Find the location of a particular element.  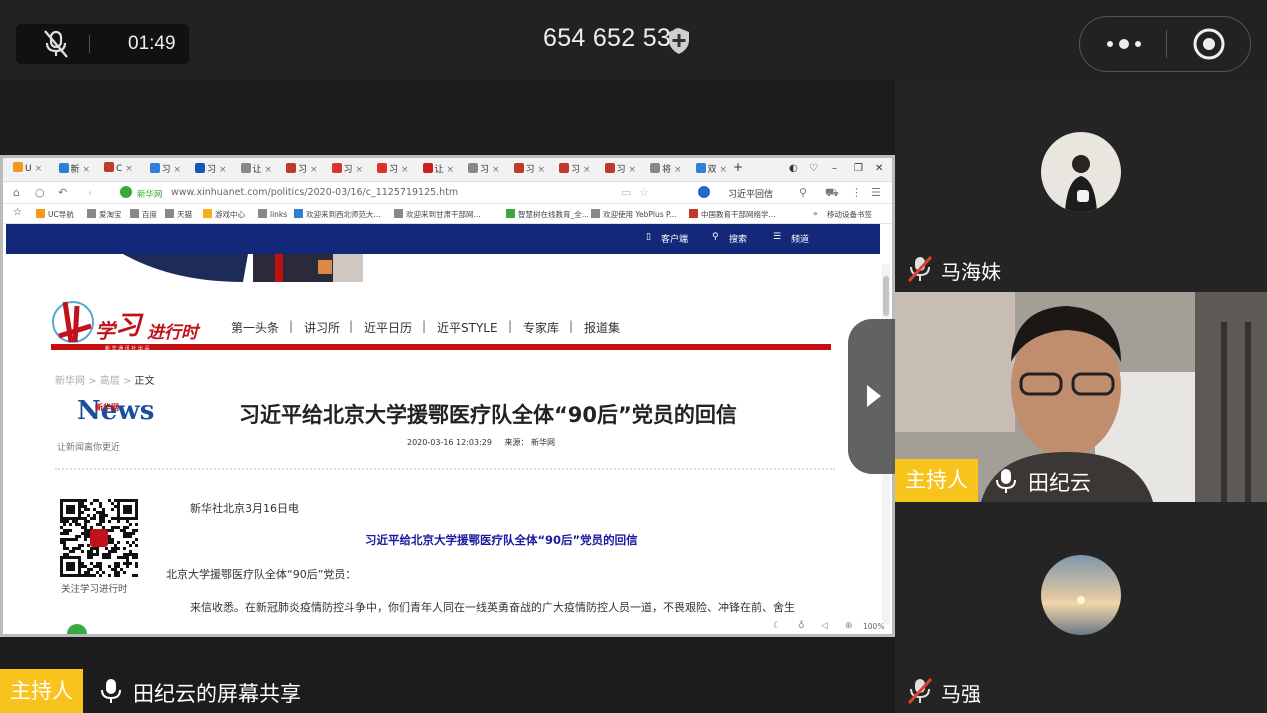

nav-client: 客户端 is located at coordinates (674, 238).